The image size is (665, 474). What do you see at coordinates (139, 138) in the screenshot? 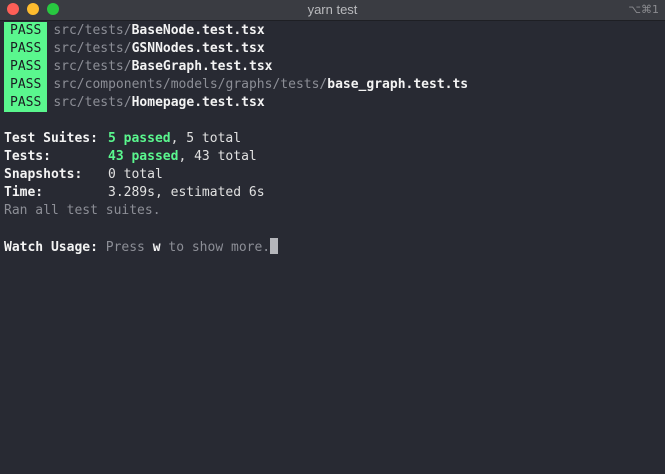
I see `passed-count: 5 passed` at bounding box center [139, 138].